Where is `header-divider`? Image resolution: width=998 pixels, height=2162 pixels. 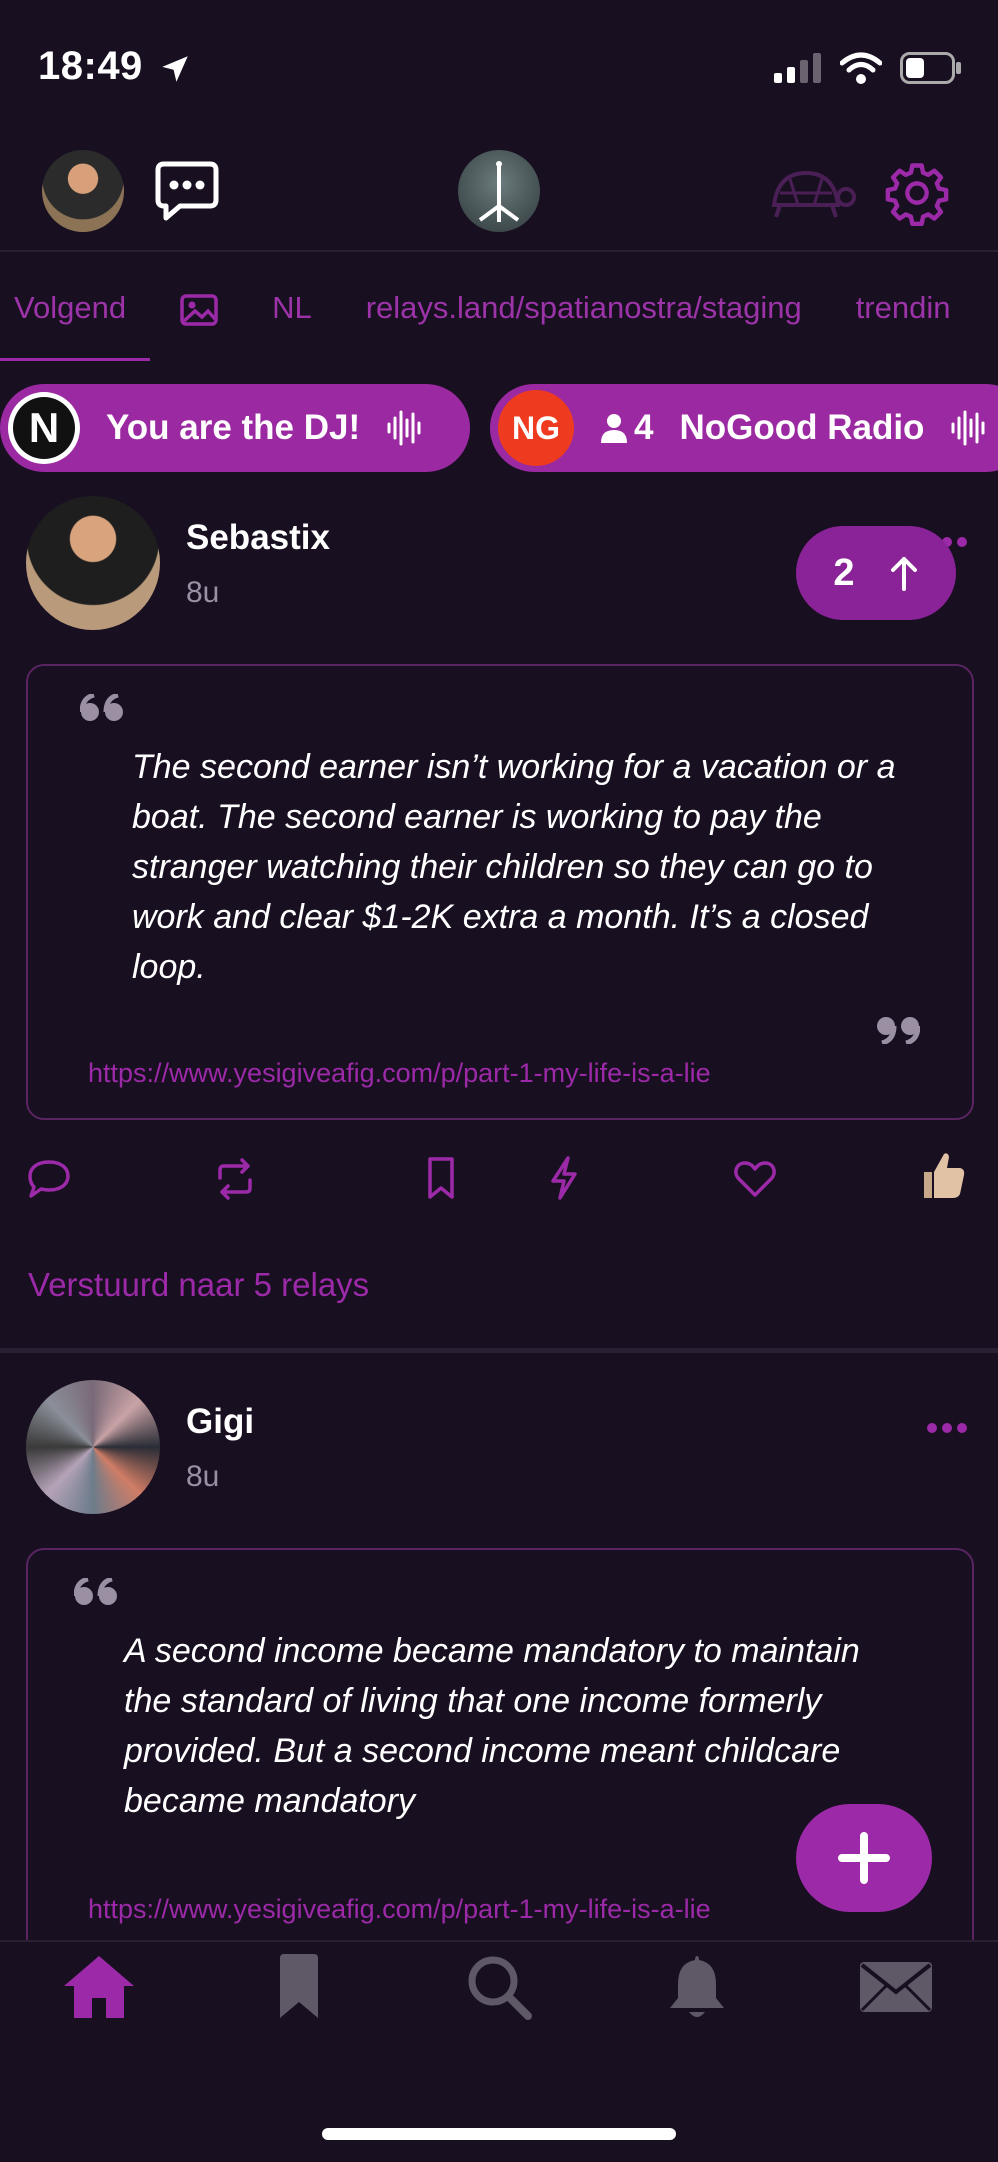 header-divider is located at coordinates (499, 251).